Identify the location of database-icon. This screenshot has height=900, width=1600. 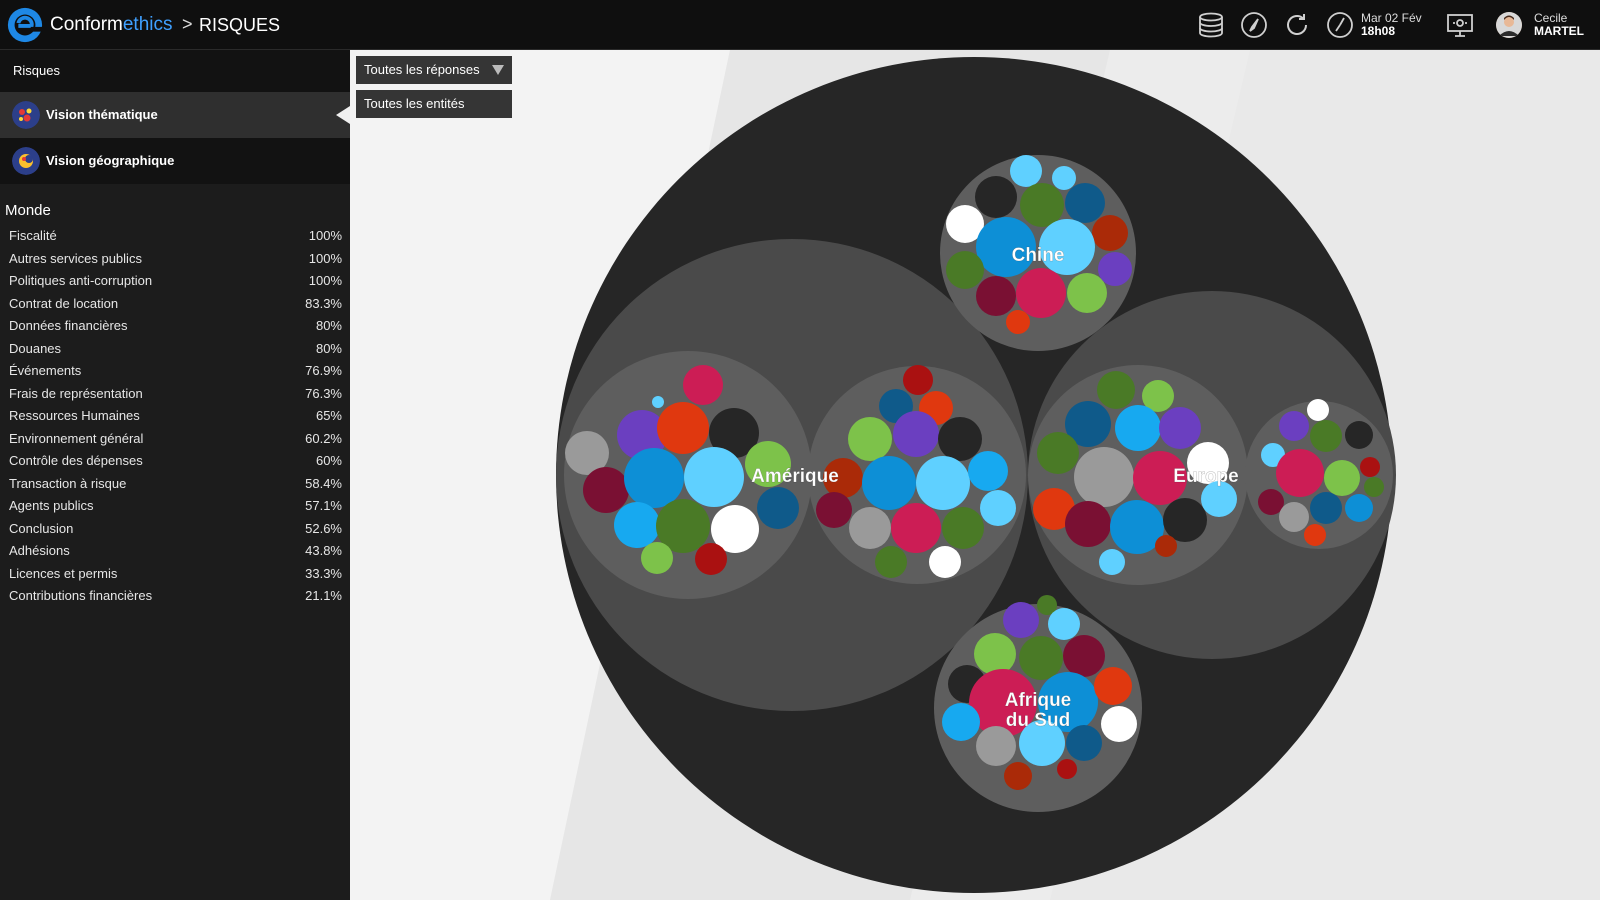
(1211, 25).